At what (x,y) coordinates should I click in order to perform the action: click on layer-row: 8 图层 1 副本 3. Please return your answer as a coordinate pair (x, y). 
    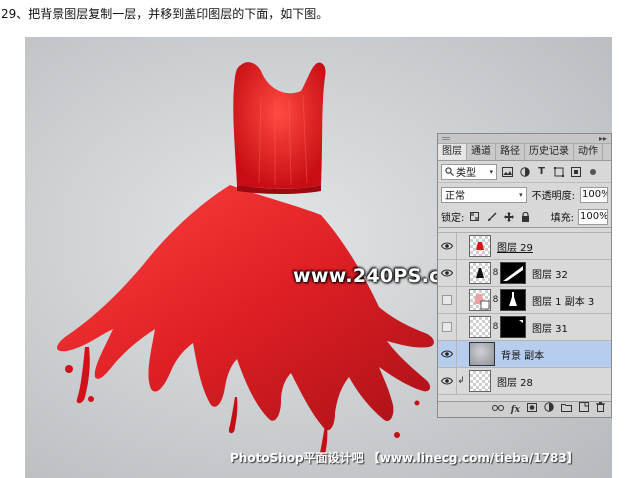
    Looking at the image, I should click on (524, 300).